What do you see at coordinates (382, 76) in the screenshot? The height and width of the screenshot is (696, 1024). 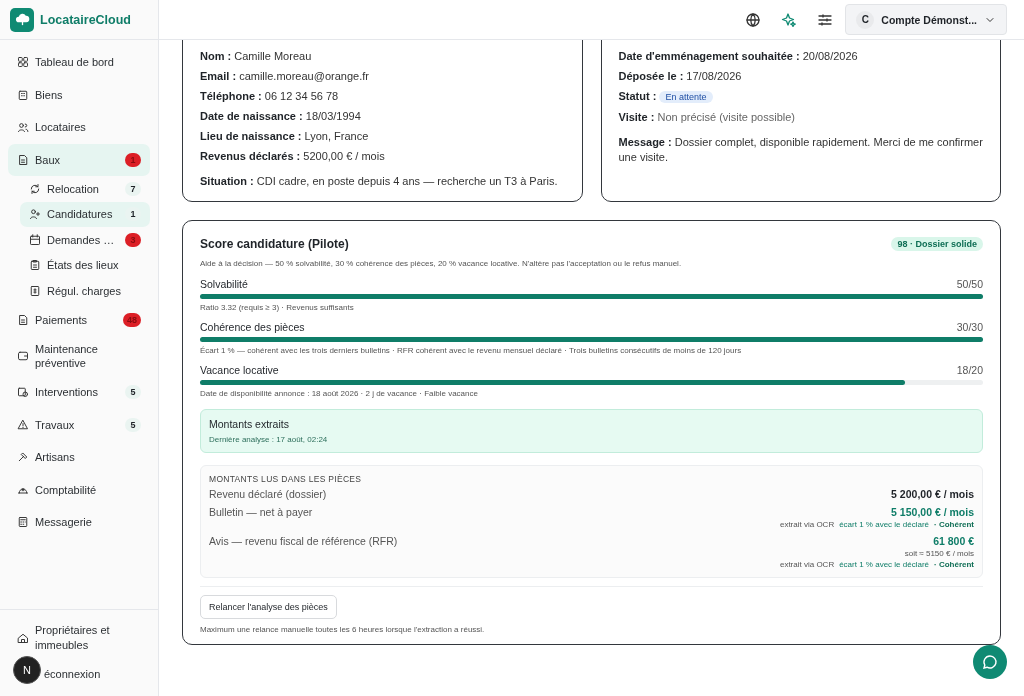 I see `info-field: Email : camille.moreau@orange.fr` at bounding box center [382, 76].